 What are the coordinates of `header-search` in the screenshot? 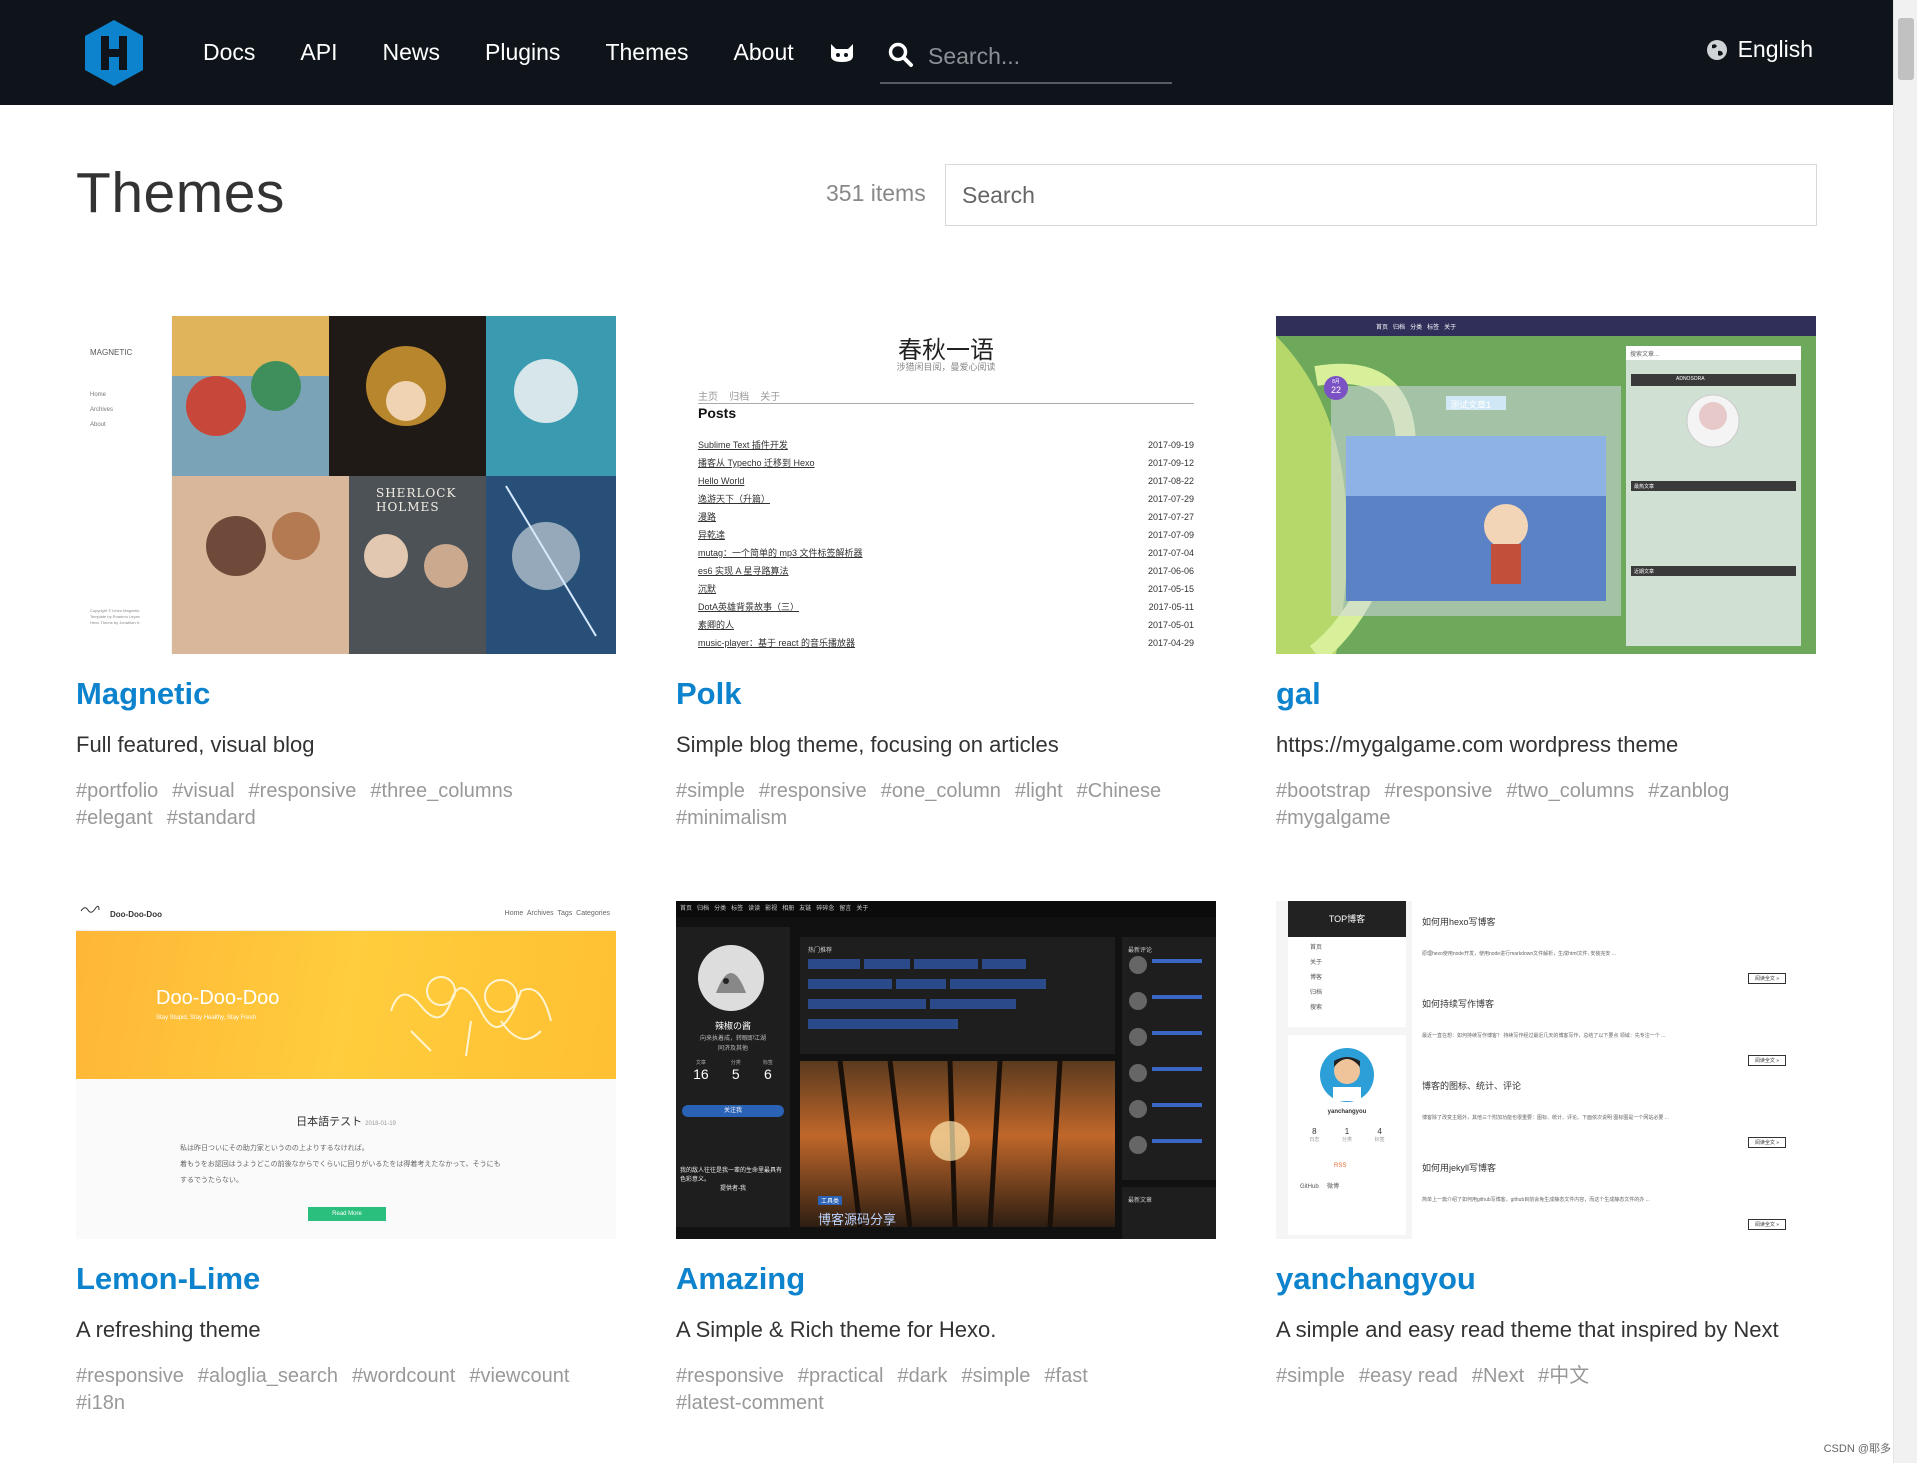 It's located at (1026, 58).